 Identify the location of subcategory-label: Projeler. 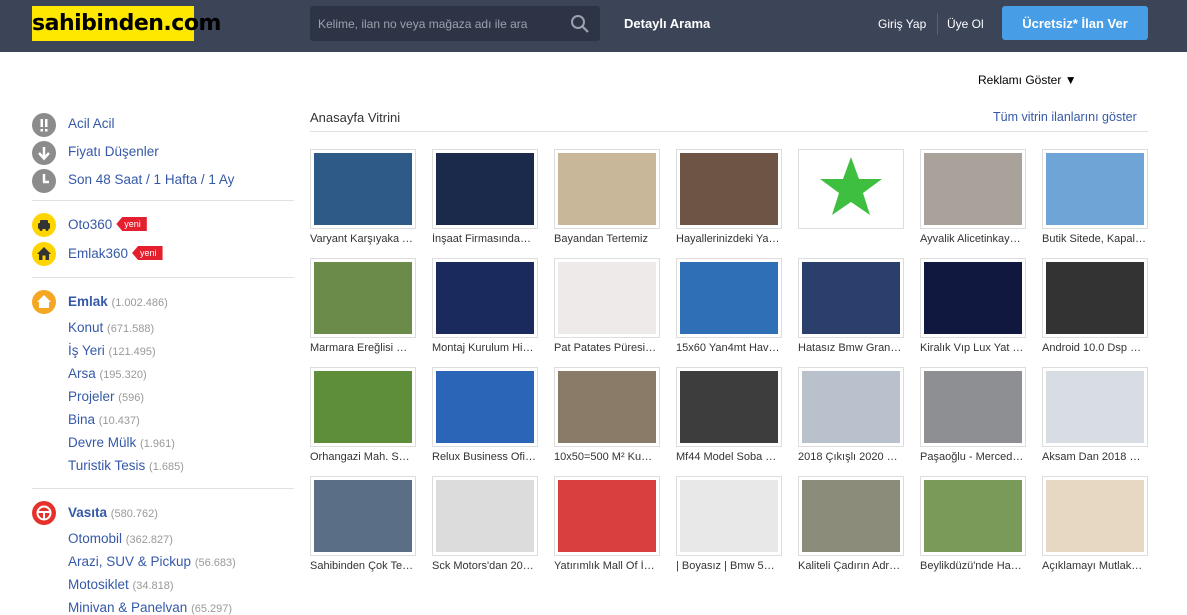
(91, 396).